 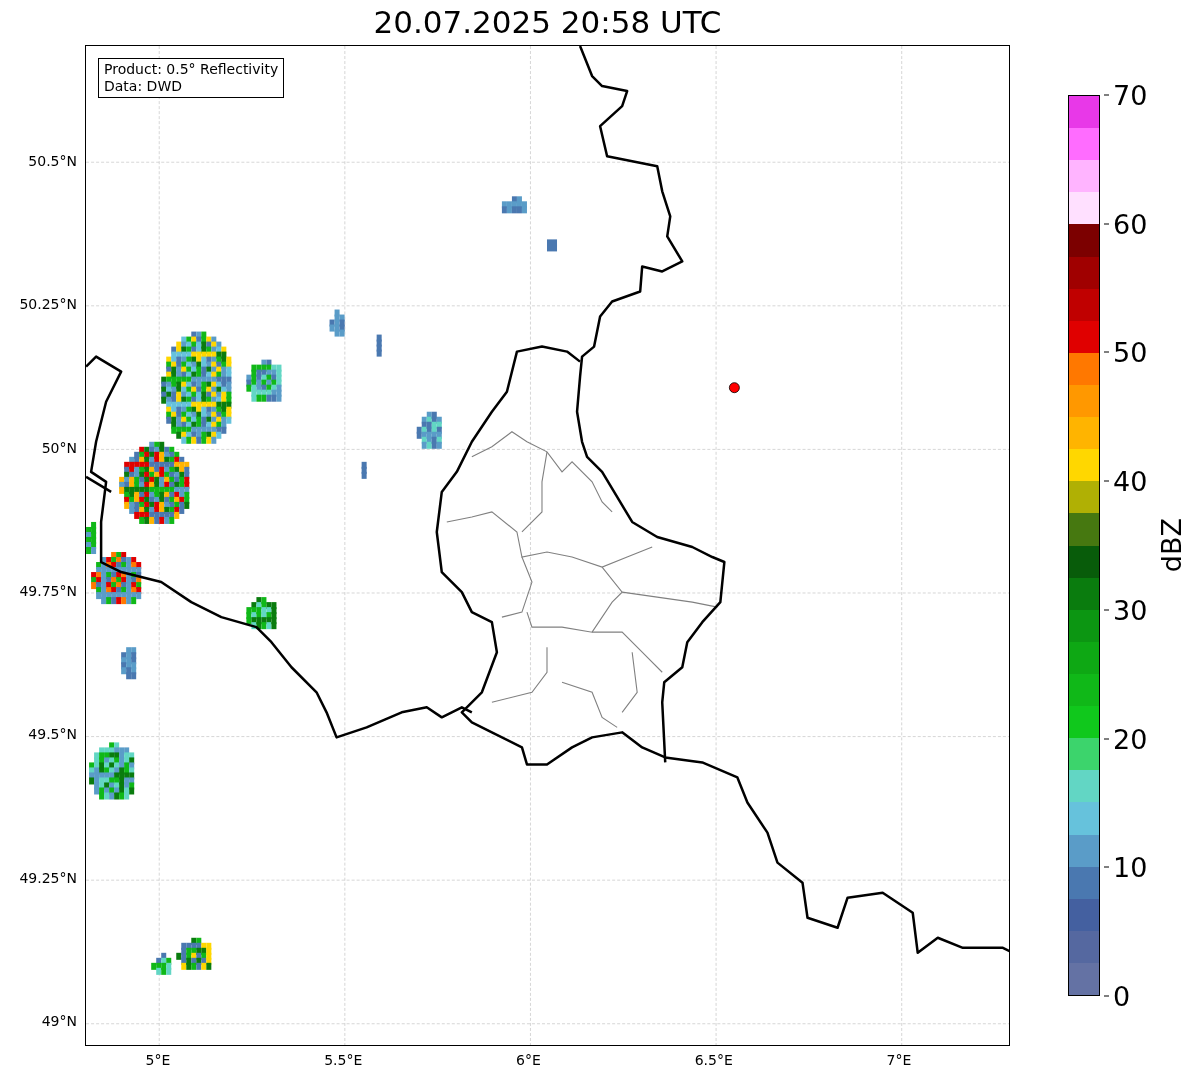 I want to click on latitude-label: 49.75°N, so click(x=48, y=590).